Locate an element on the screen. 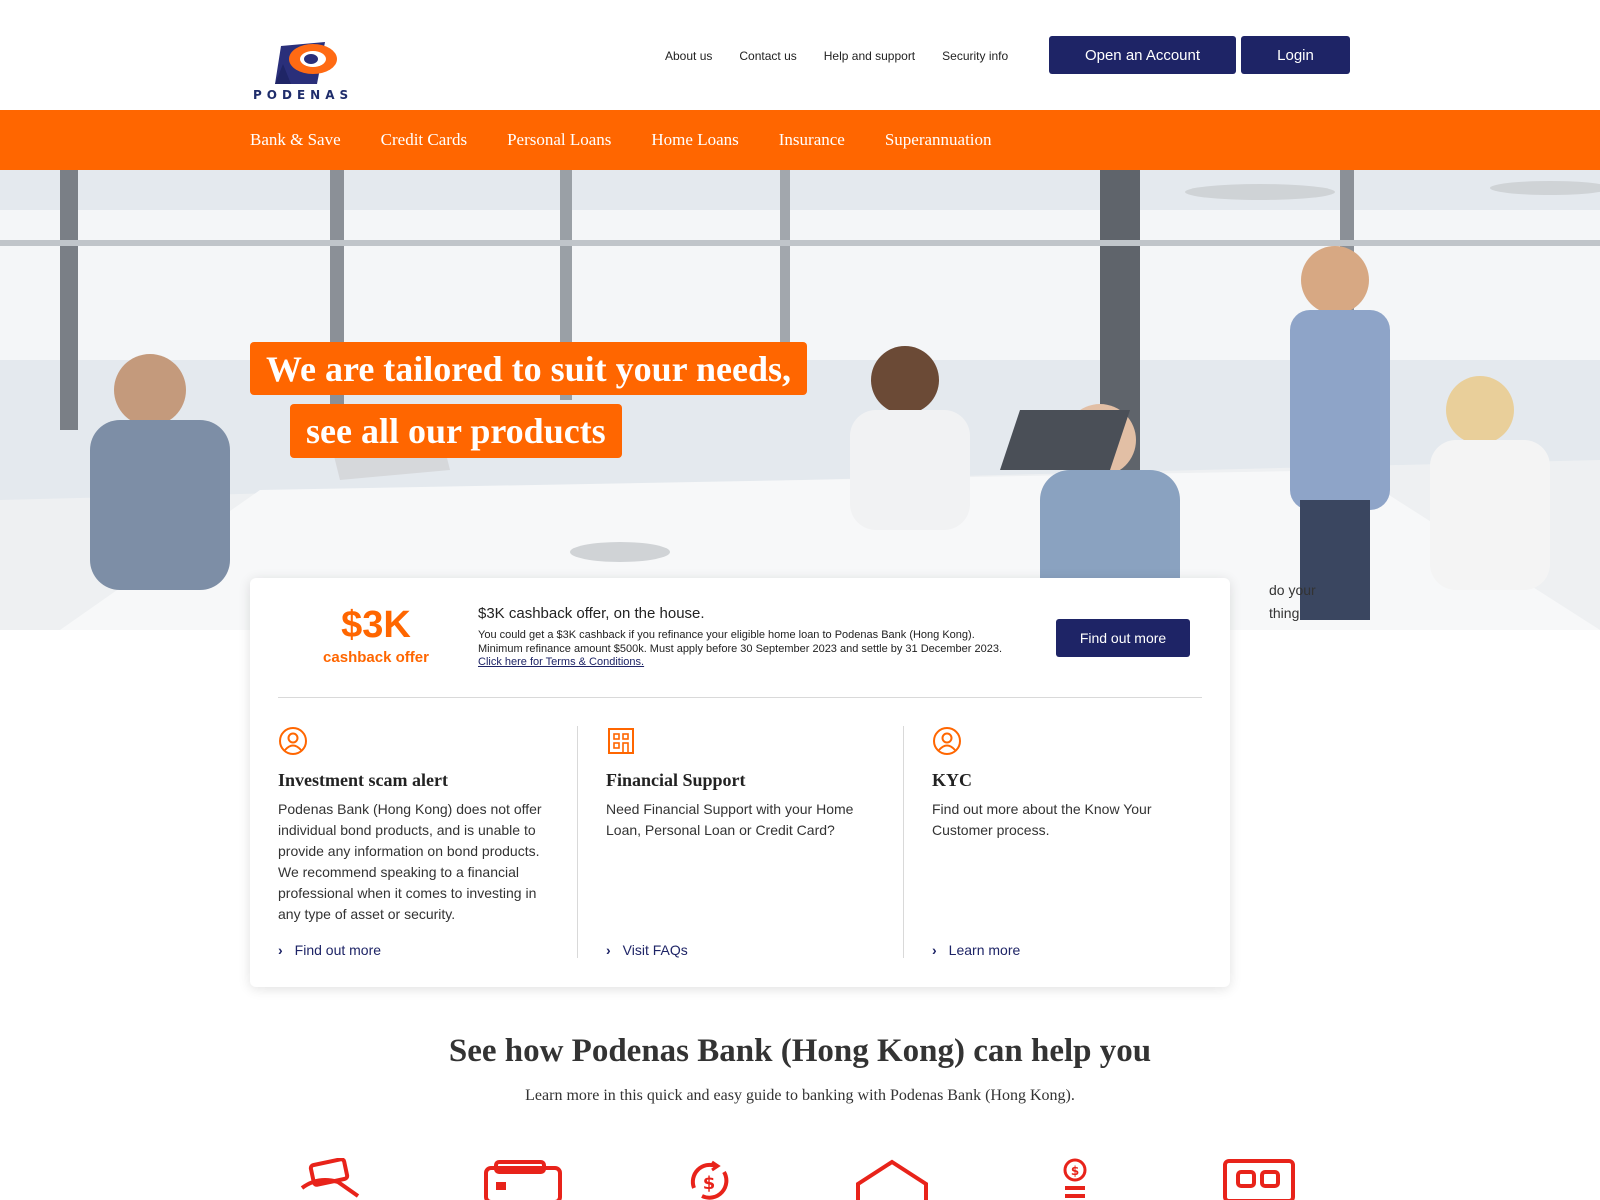  nav-item-bank-save: Bank & Save is located at coordinates (295, 140).